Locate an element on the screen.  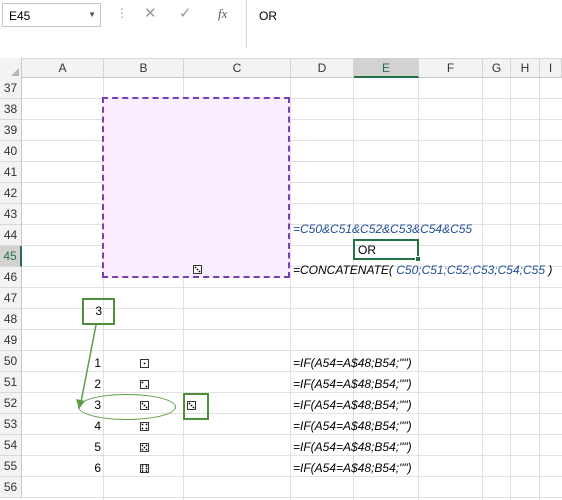
cell-a50: 1 is located at coordinates (80, 363).